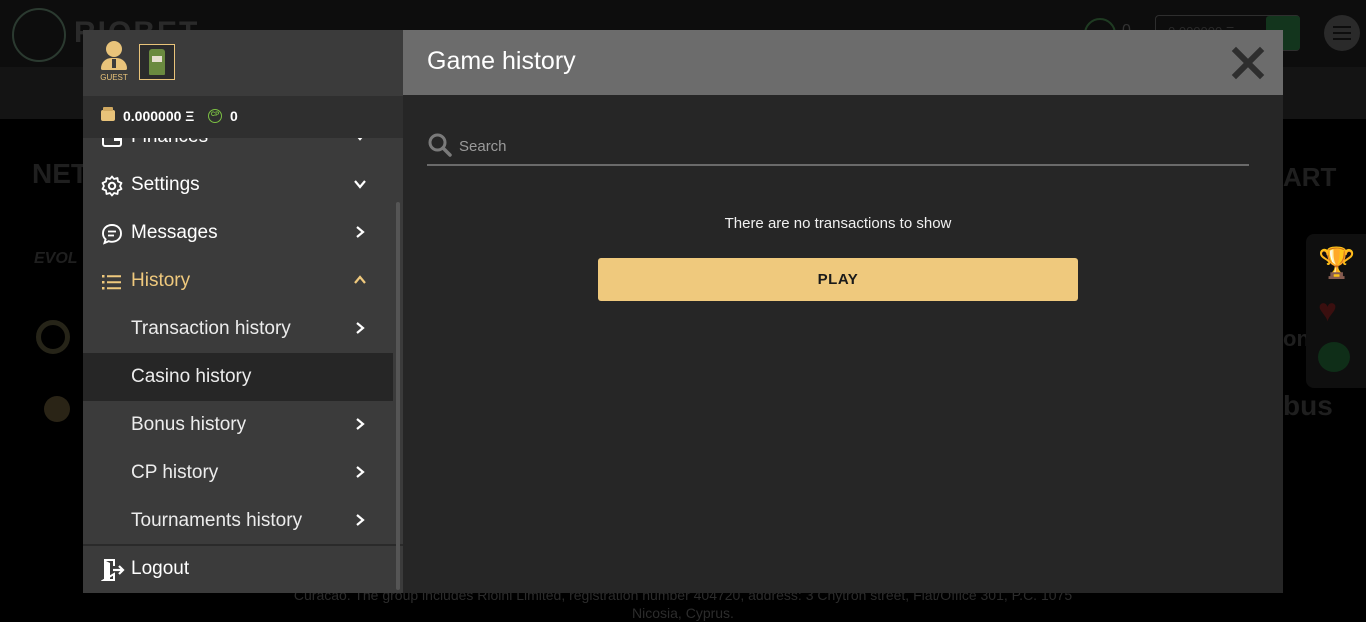 The image size is (1366, 622). Describe the element at coordinates (191, 376) in the screenshot. I see `sidebar-subitem-label: Casino history` at that location.